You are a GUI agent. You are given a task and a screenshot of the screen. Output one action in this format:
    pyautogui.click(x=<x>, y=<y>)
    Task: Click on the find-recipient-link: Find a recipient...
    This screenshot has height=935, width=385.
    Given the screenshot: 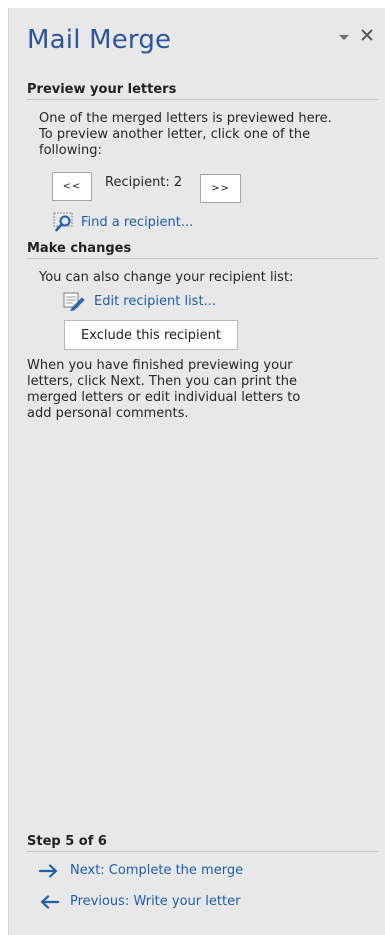 What is the action you would take?
    pyautogui.click(x=123, y=222)
    